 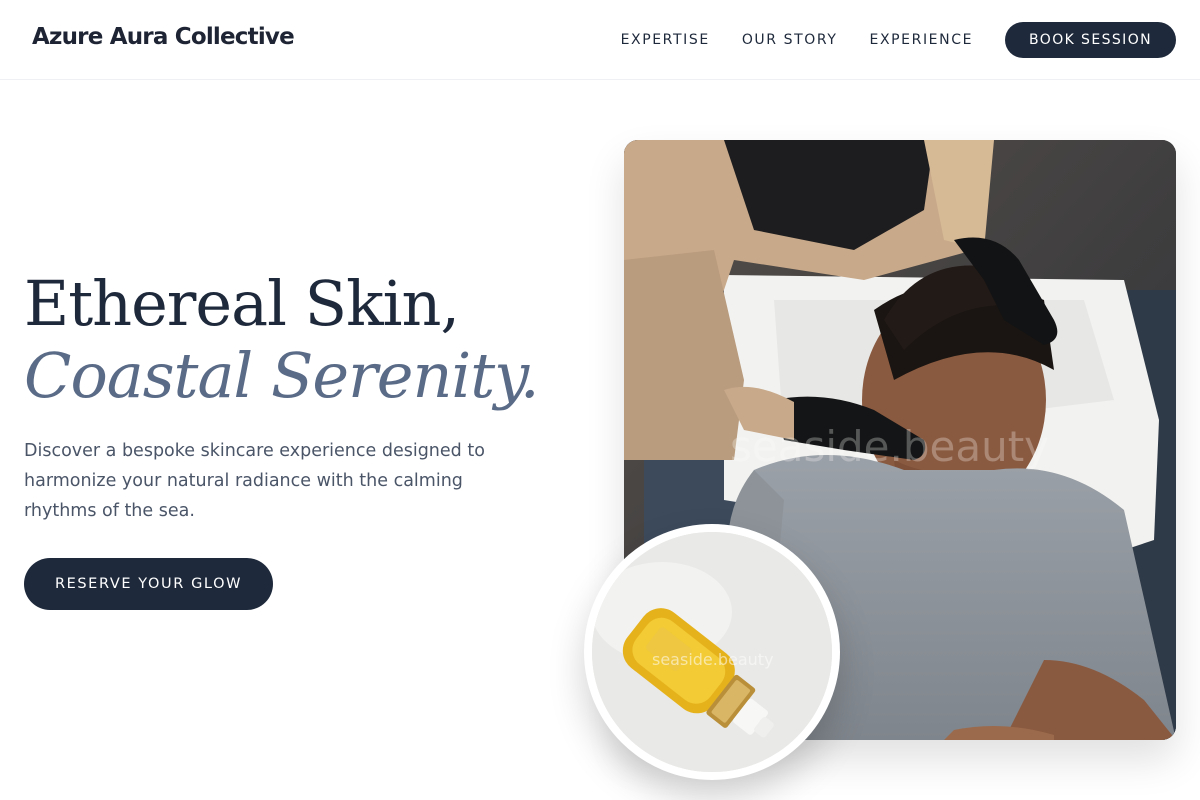 I want to click on product-circle-frame: seaside.beauty, so click(x=712, y=652).